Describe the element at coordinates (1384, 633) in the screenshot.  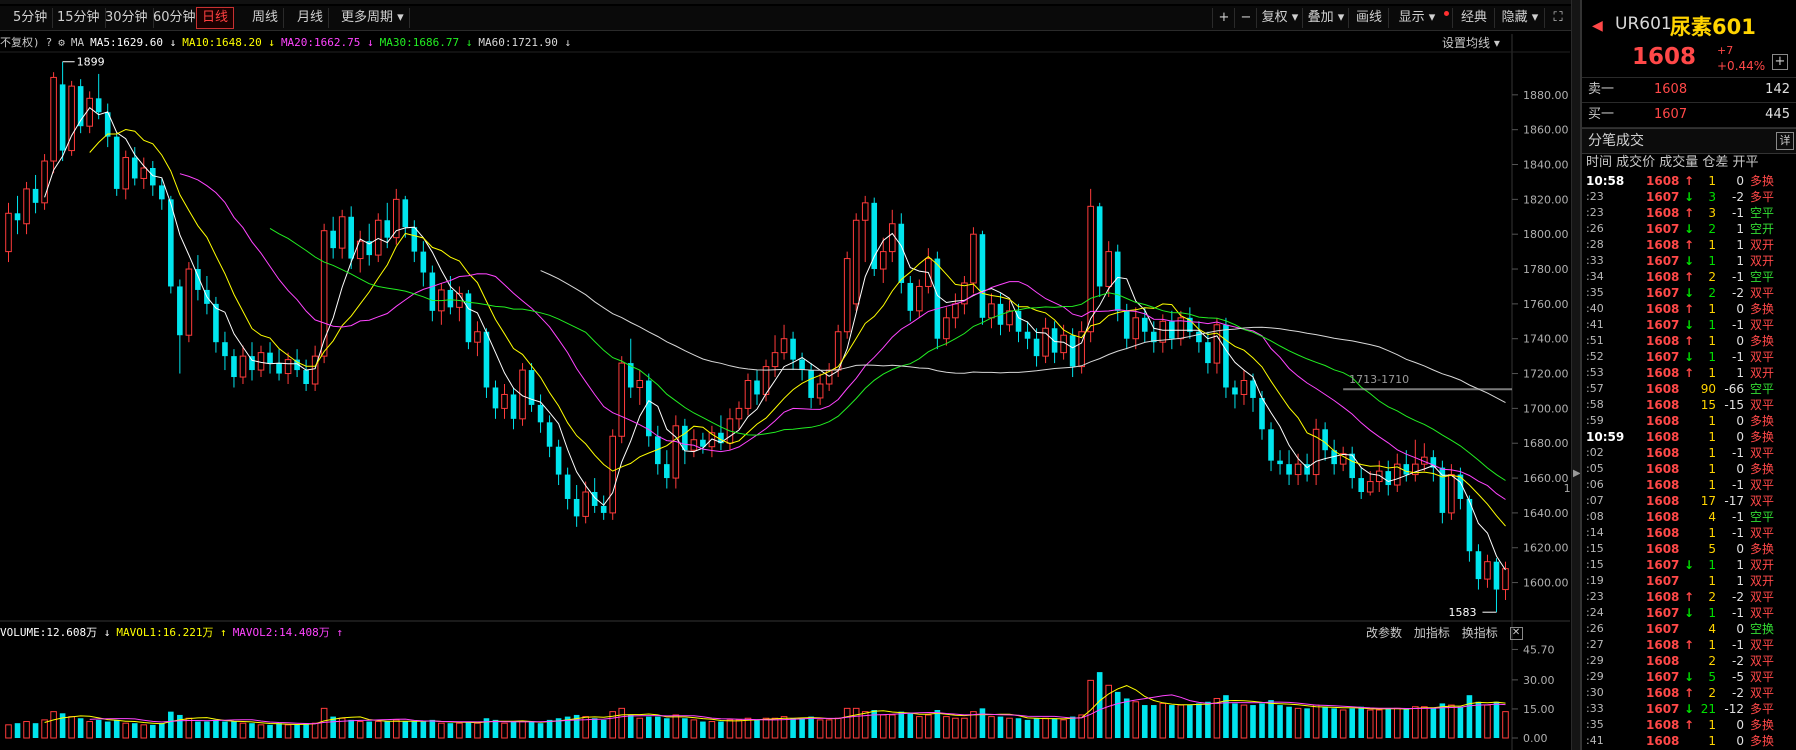
I see `change-params-button: 改参数` at that location.